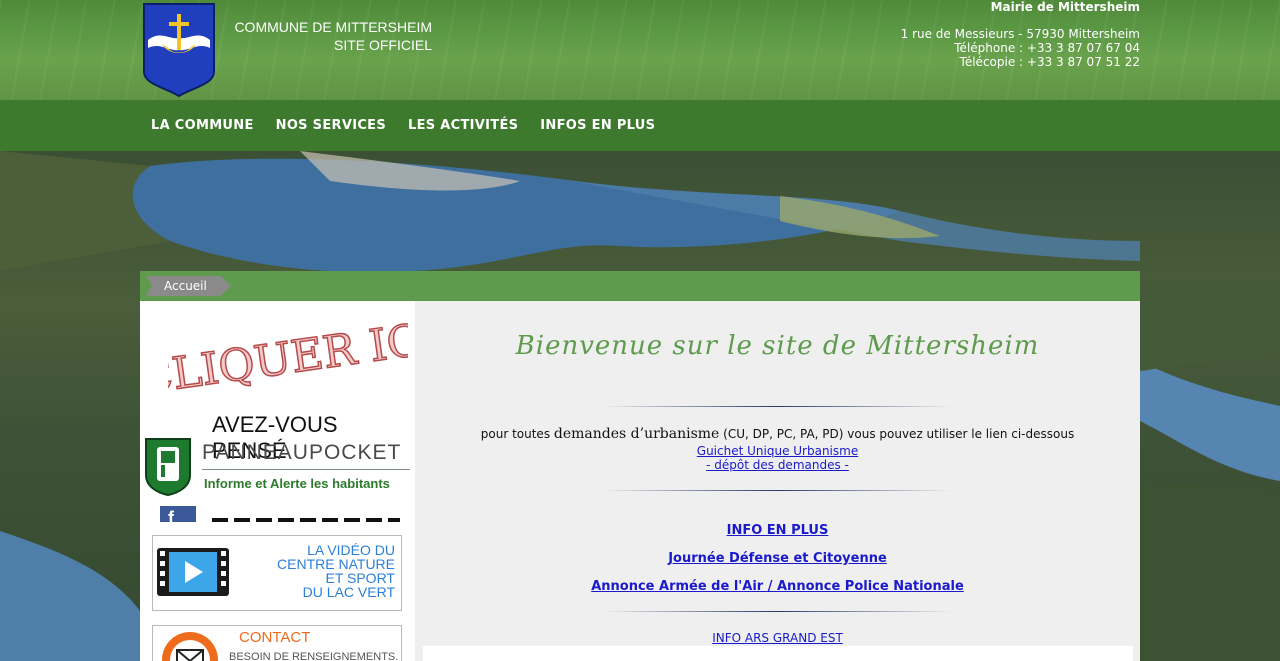 The image size is (1280, 661). I want to click on guichet-unique-urbanisme-link: Guichet Unique Urbanisme, so click(777, 451).